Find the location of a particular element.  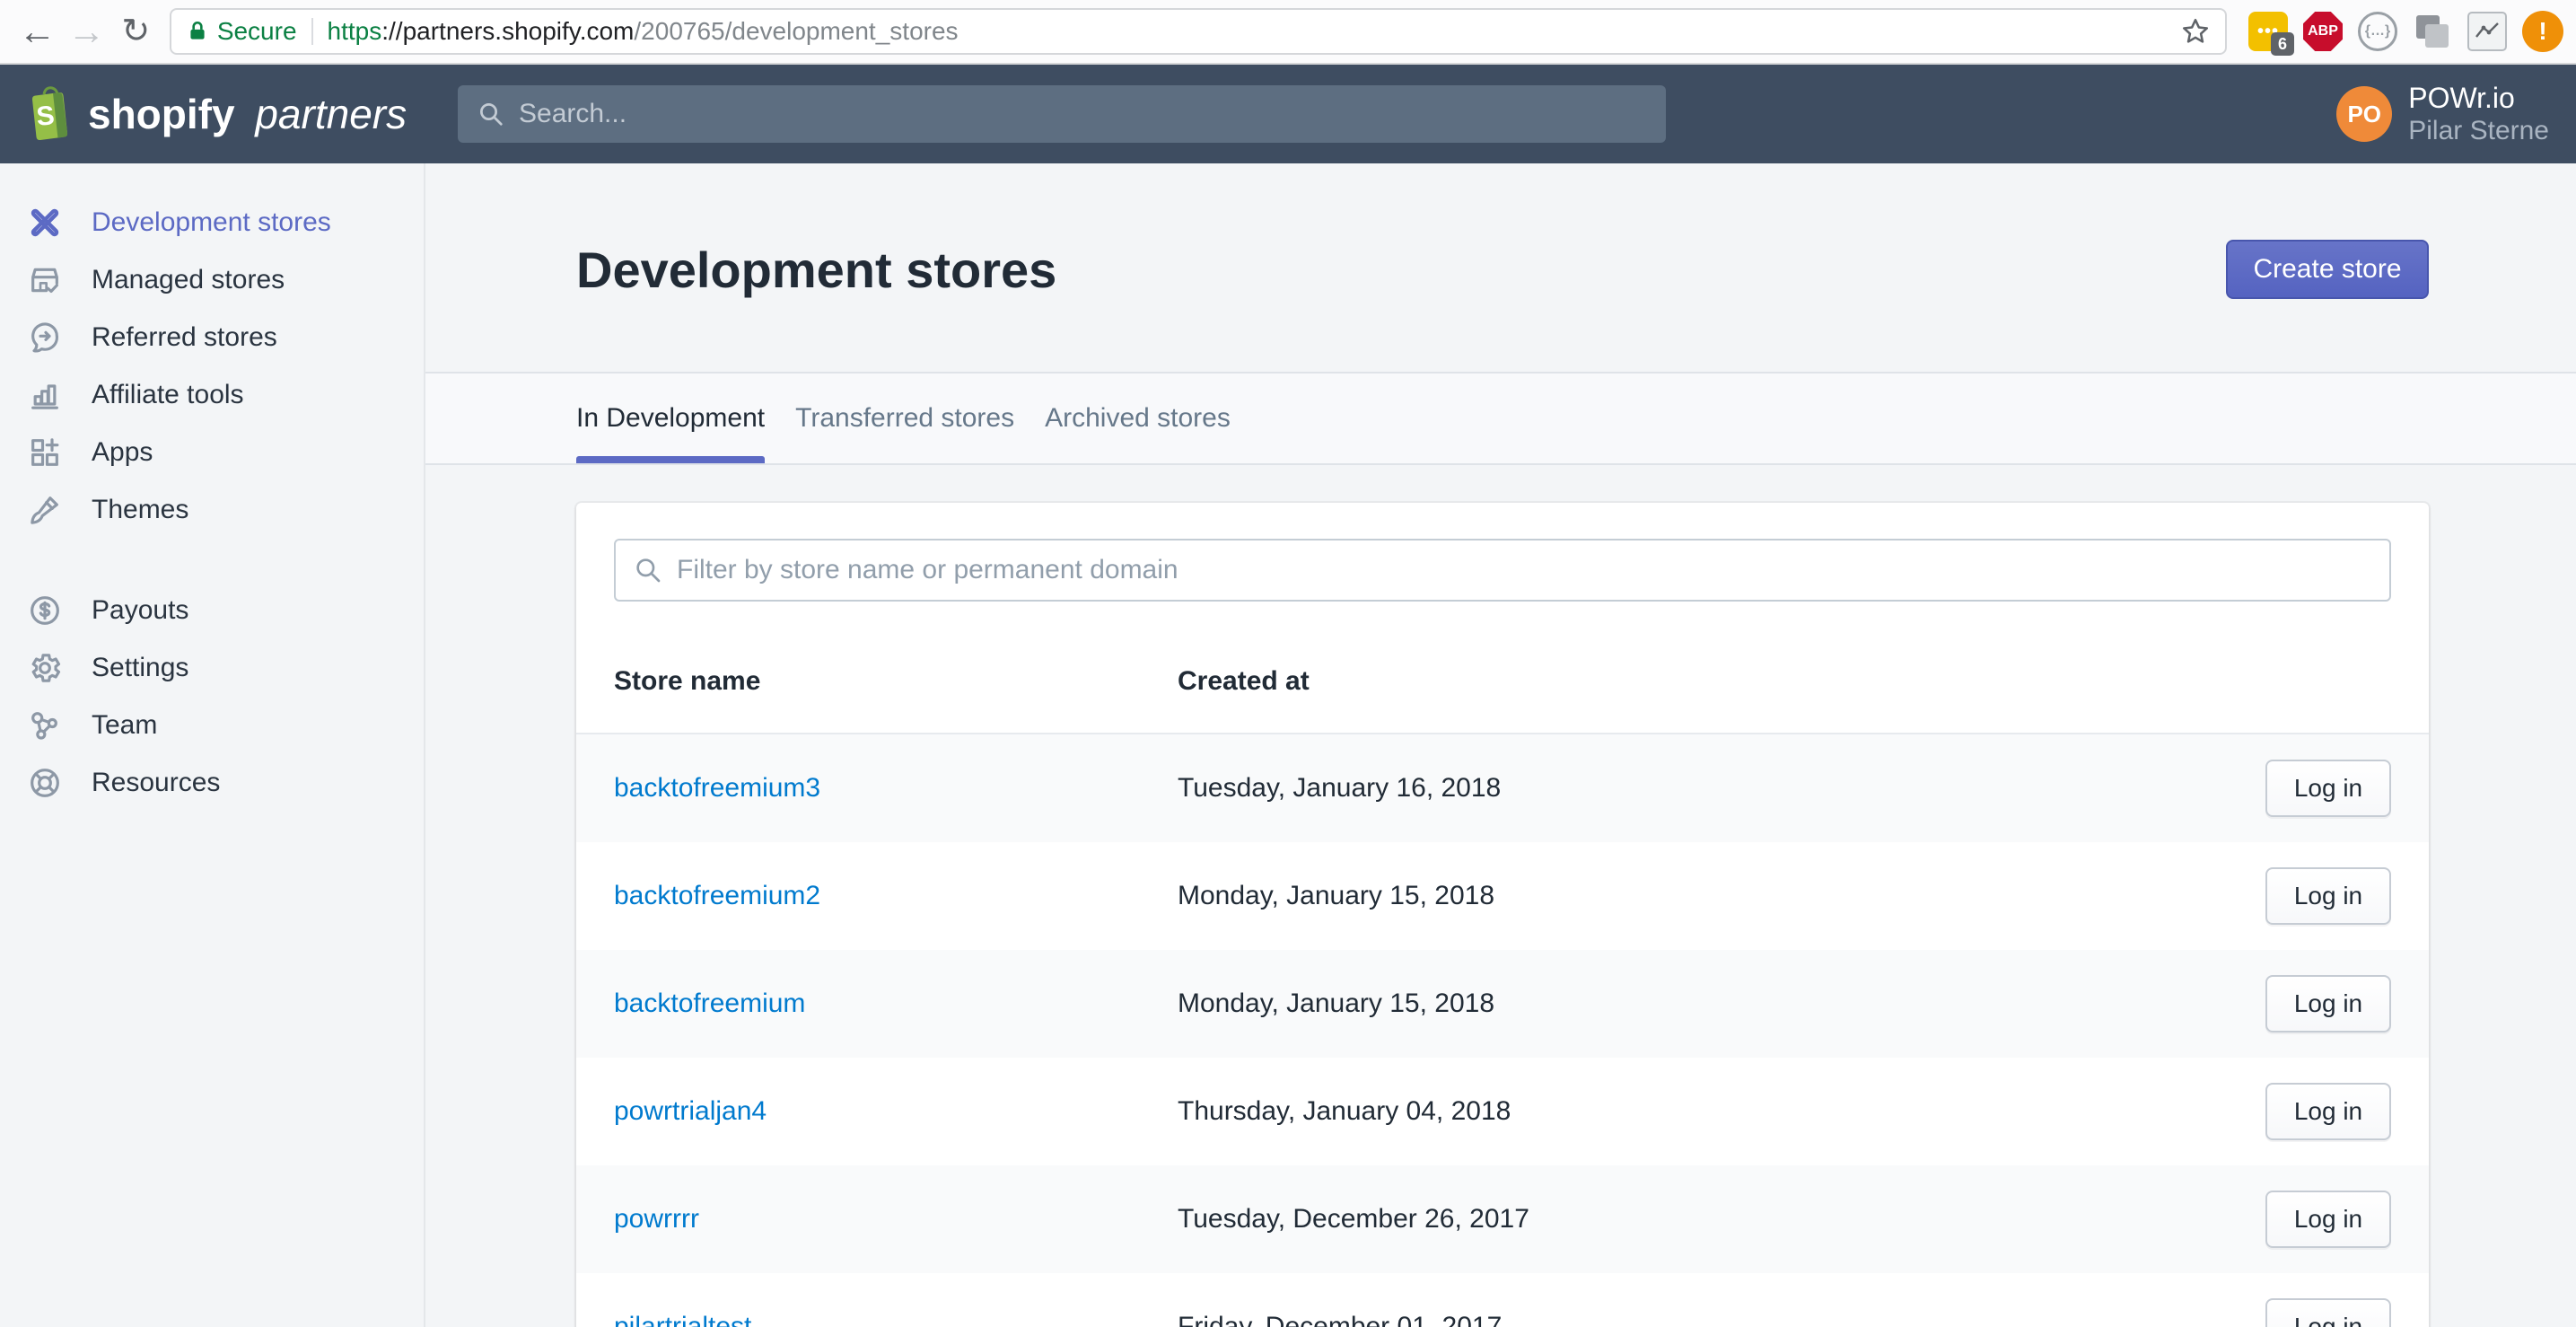

filter-search-icon is located at coordinates (648, 570).